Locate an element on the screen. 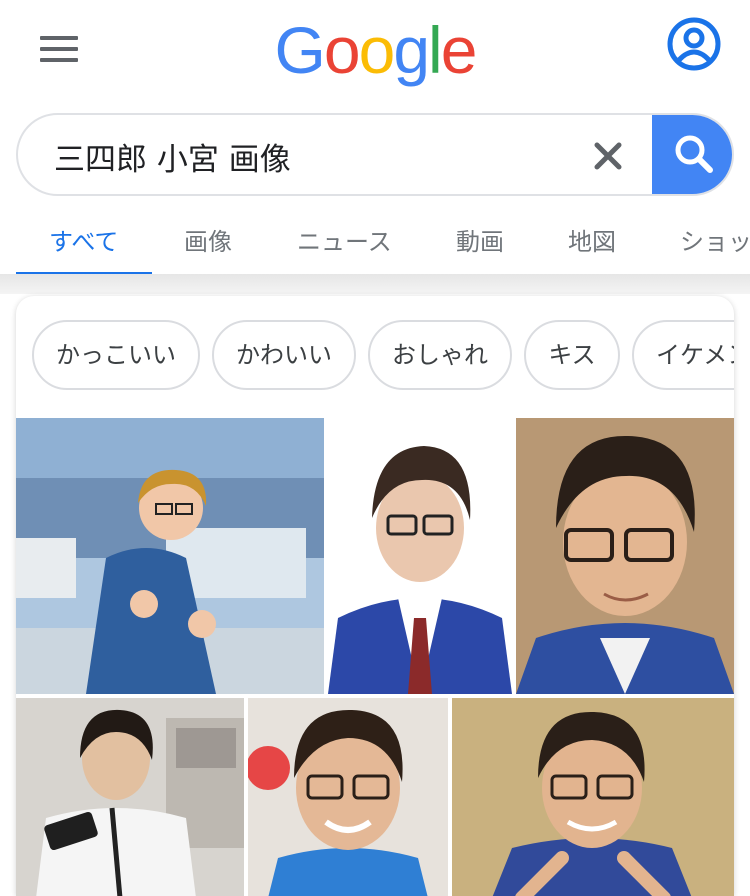 The width and height of the screenshot is (750, 896). logo-letter: e is located at coordinates (459, 50).